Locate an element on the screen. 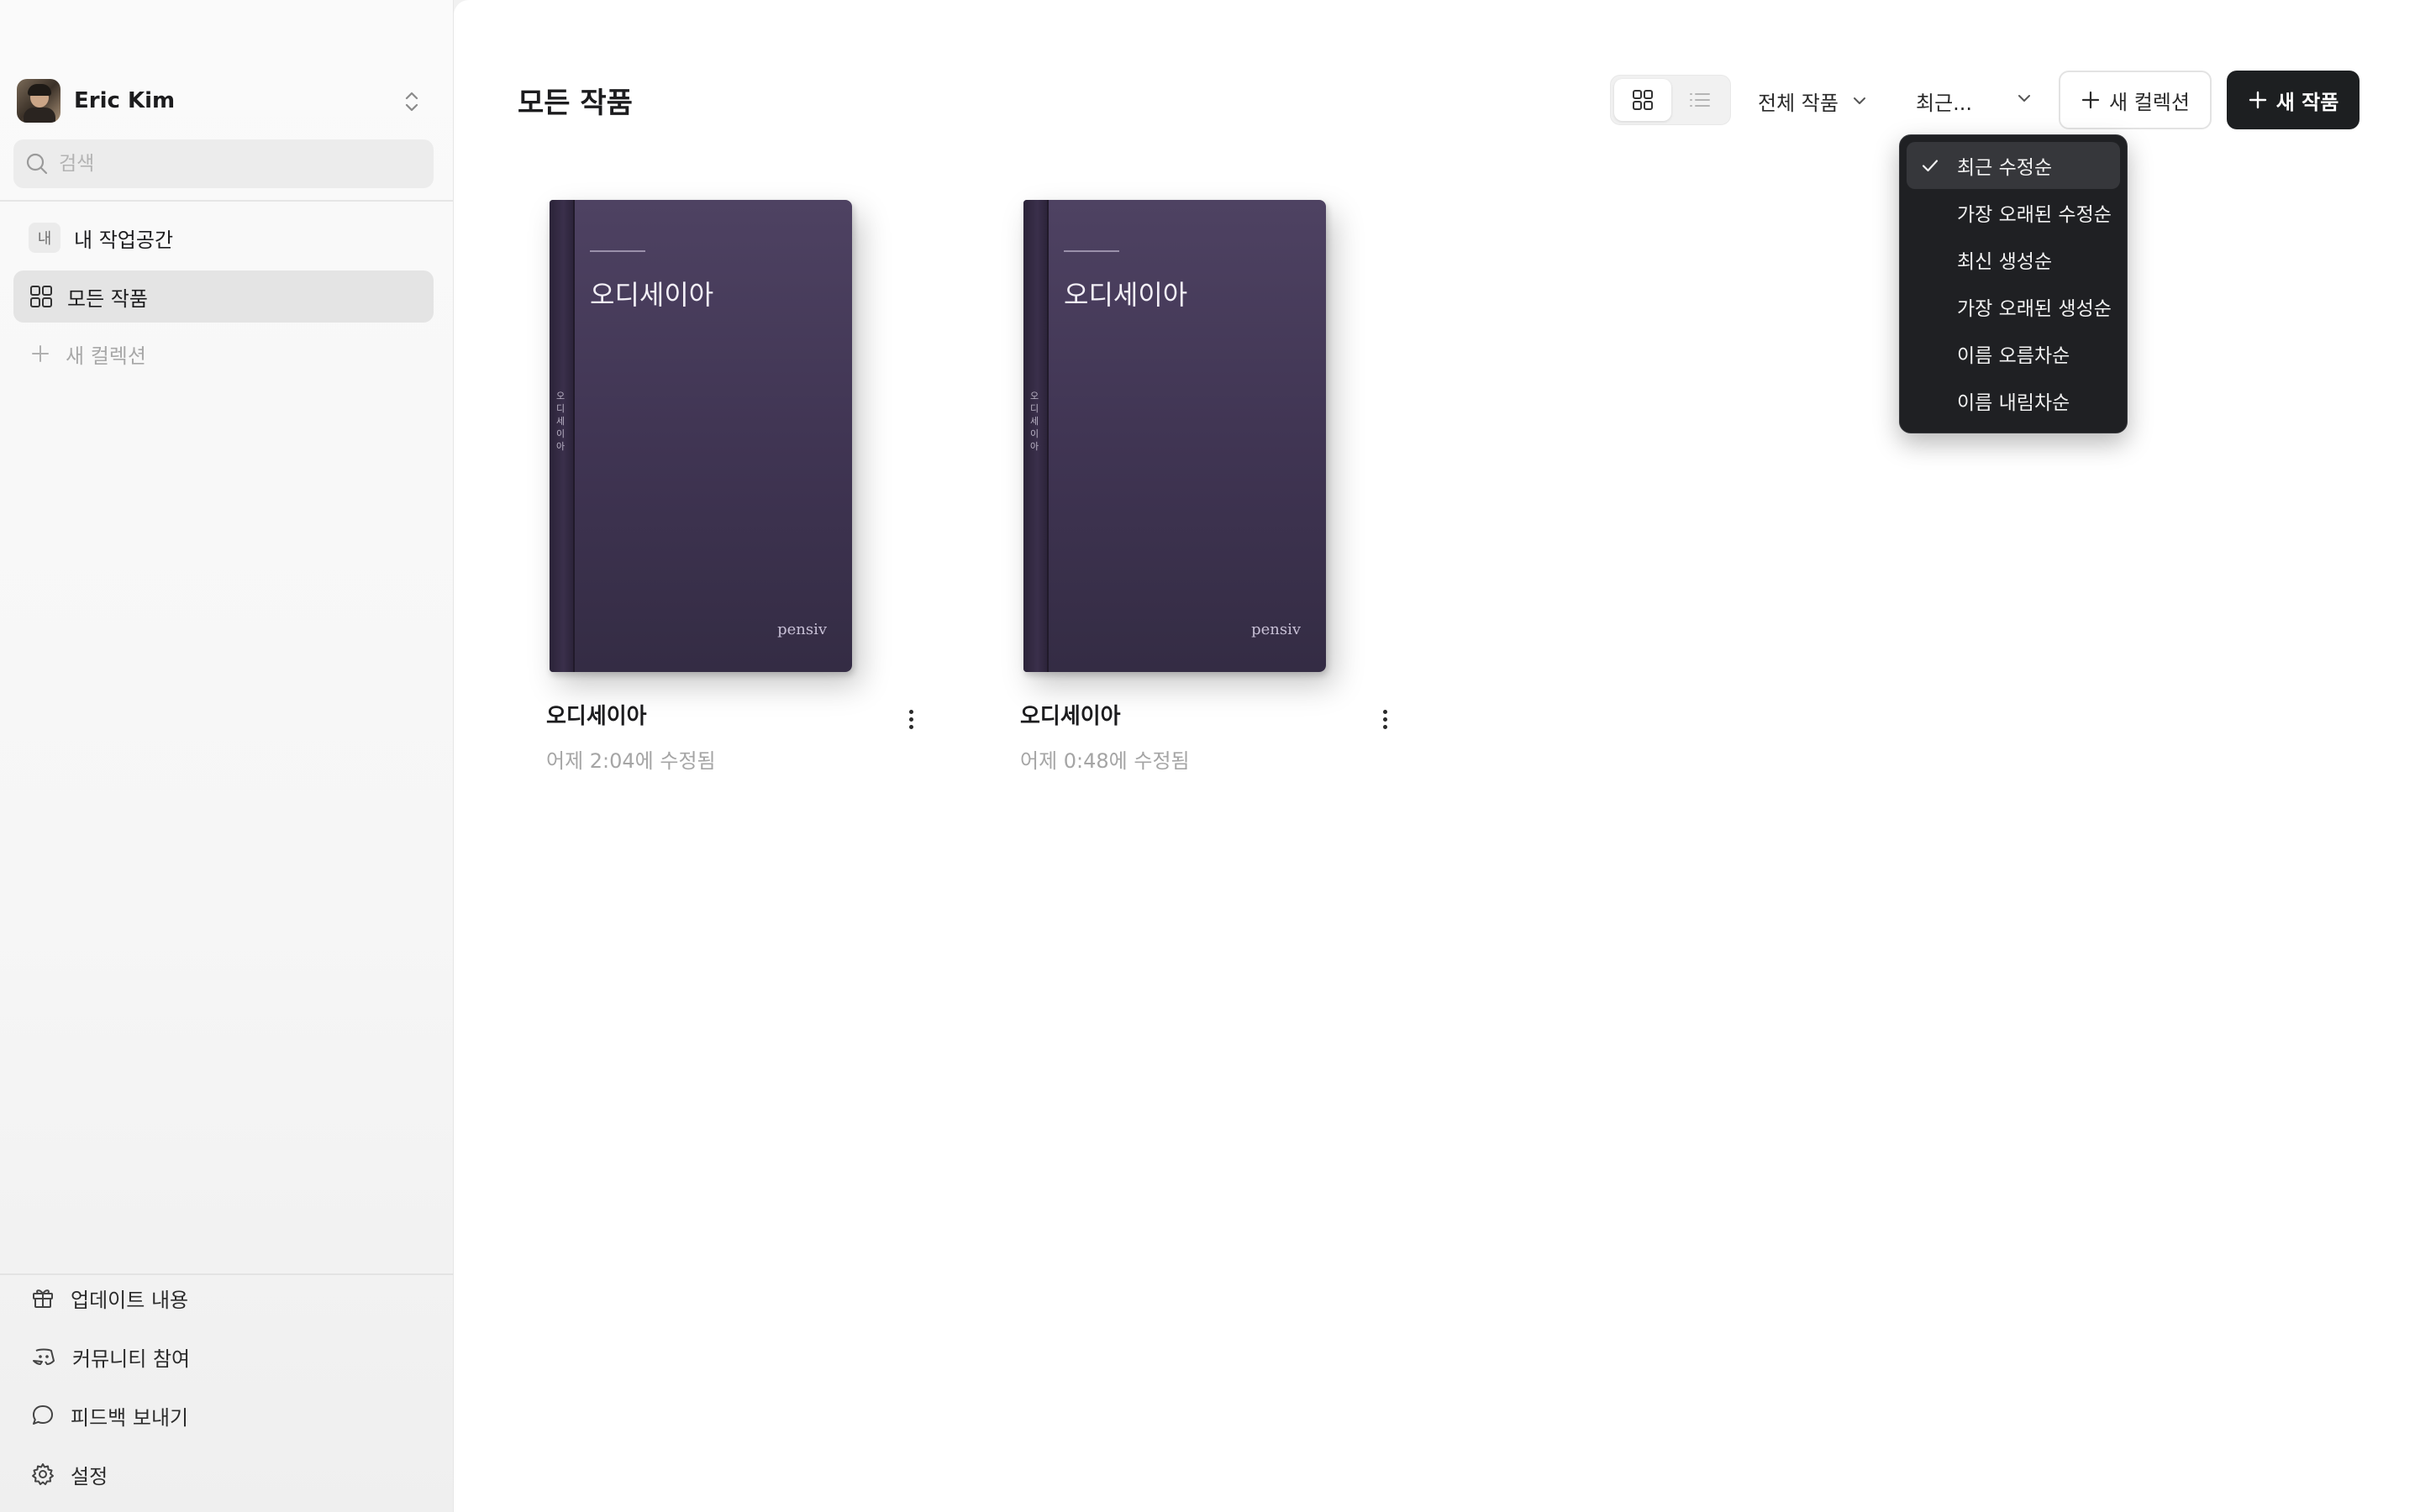  sort-option-name-asc: 이름 오름차순 is located at coordinates (2013, 353).